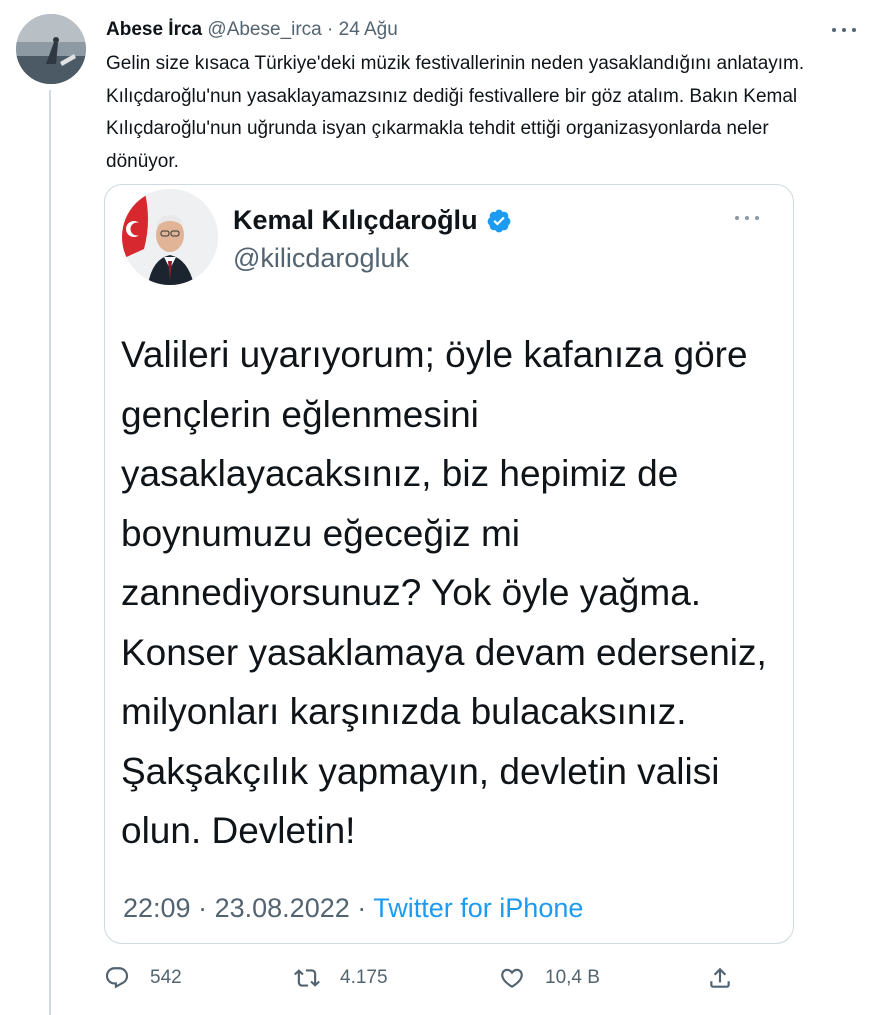 Image resolution: width=880 pixels, height=1015 pixels. What do you see at coordinates (157, 908) in the screenshot?
I see `quoted-time: 22:09` at bounding box center [157, 908].